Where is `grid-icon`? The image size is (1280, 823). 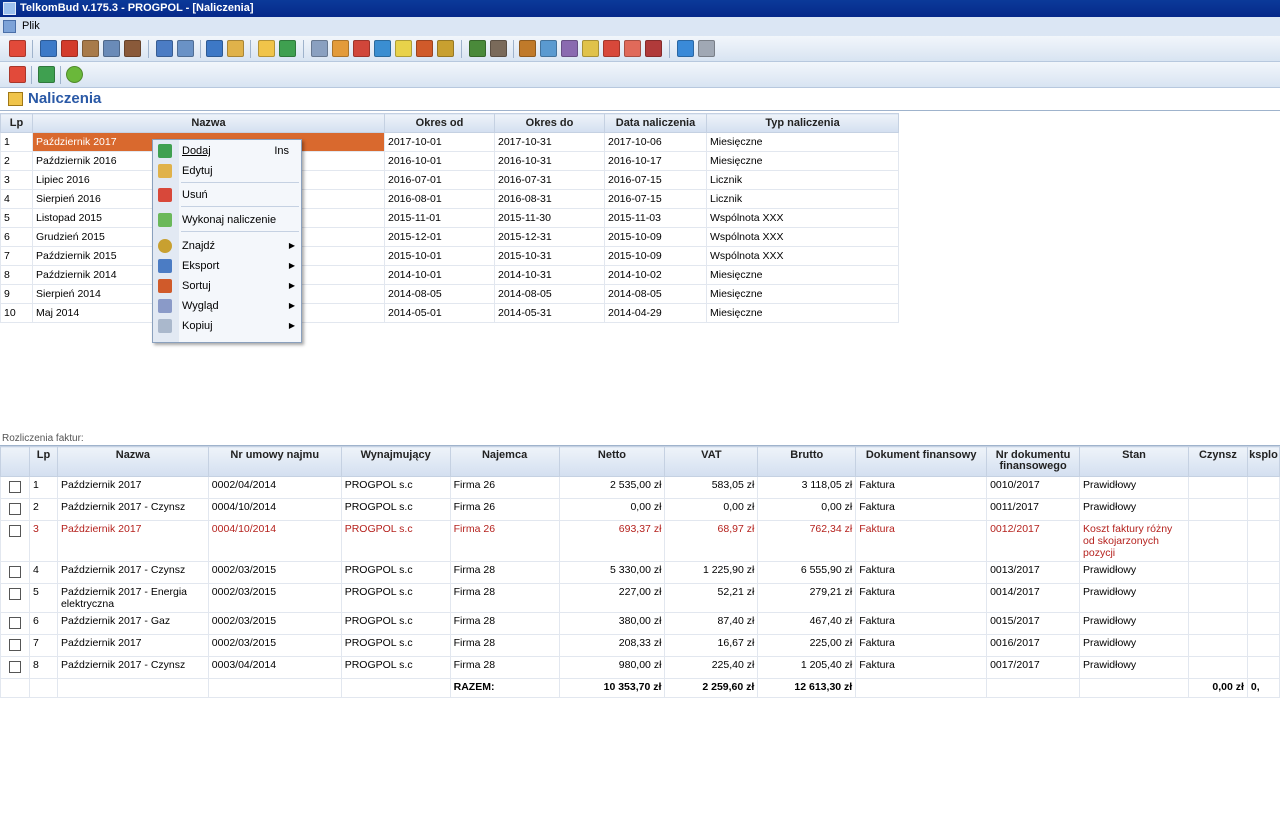
grid-icon is located at coordinates (111, 48).